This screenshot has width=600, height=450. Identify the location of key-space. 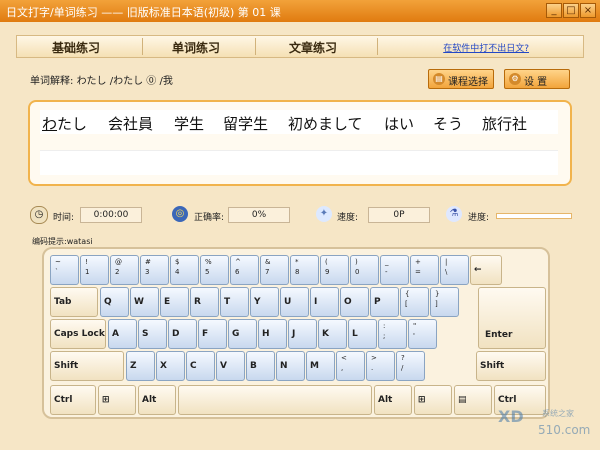
(275, 400).